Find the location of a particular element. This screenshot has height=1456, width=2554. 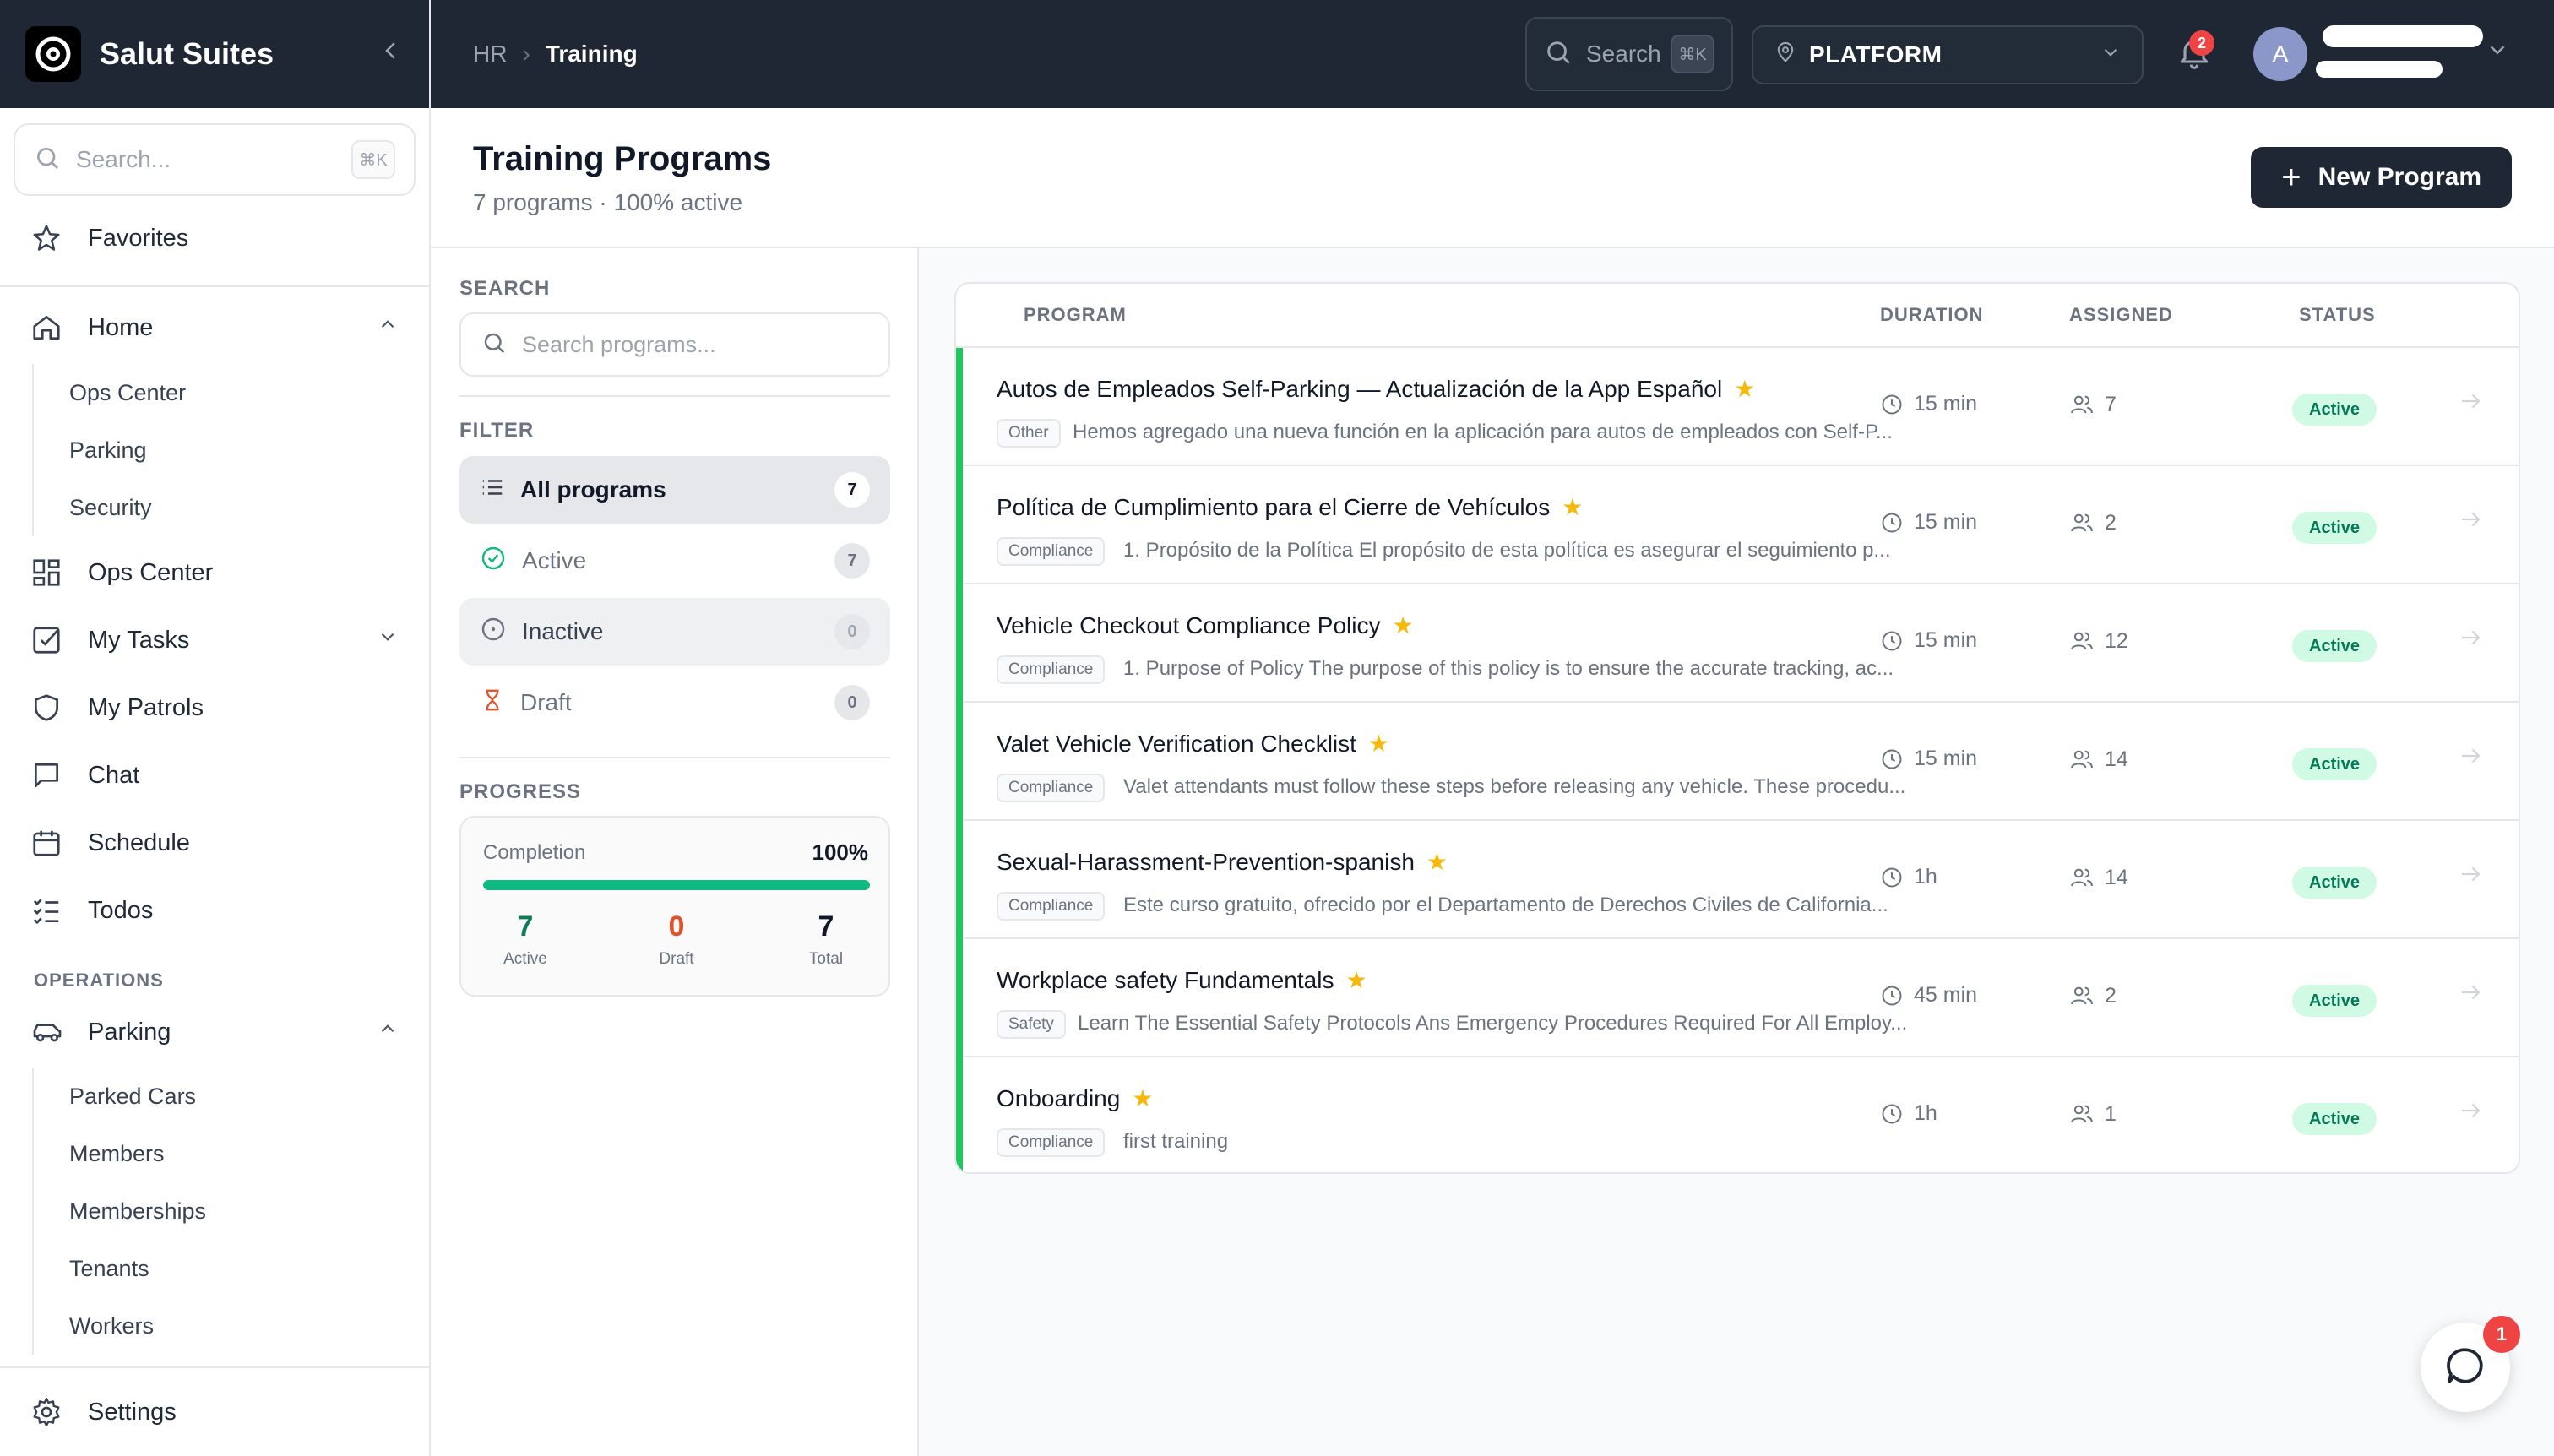

global-search-label: Search is located at coordinates (1623, 54).